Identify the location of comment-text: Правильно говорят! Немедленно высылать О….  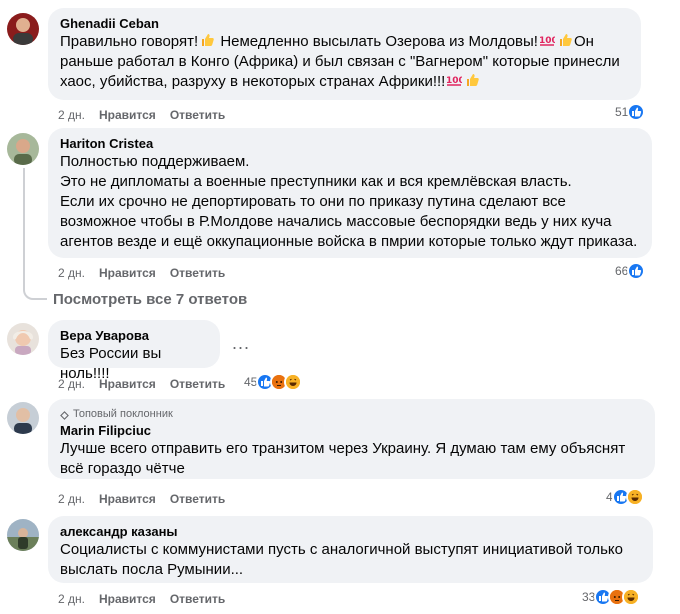
(344, 62).